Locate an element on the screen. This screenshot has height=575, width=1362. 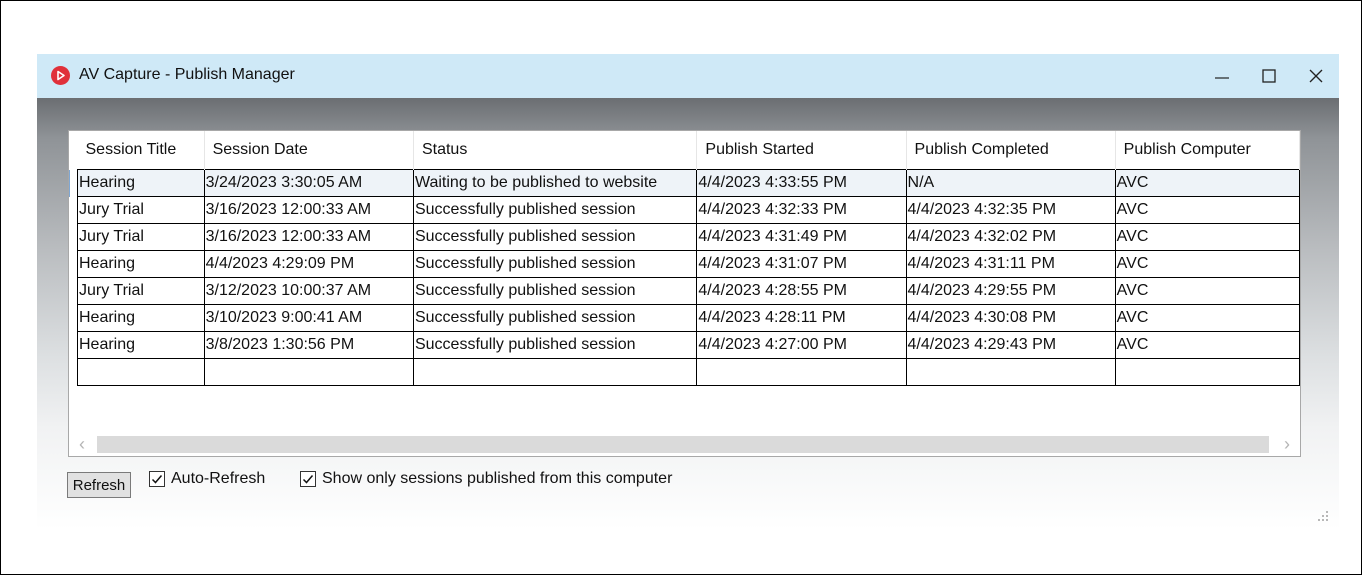
cell-status: Waiting to be published to website is located at coordinates (555, 183).